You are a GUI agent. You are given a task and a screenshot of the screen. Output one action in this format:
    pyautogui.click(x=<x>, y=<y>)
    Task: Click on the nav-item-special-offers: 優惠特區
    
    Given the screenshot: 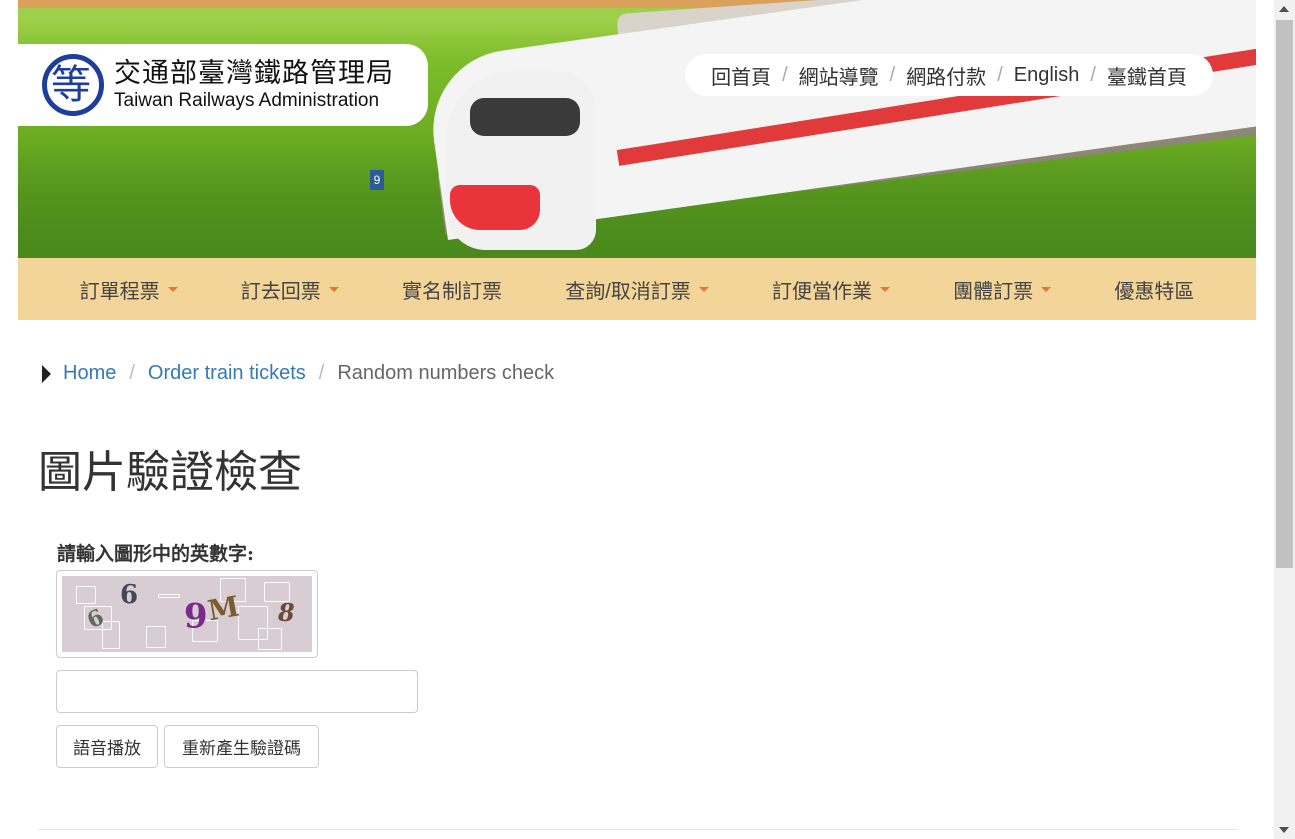 What is the action you would take?
    pyautogui.click(x=1154, y=289)
    